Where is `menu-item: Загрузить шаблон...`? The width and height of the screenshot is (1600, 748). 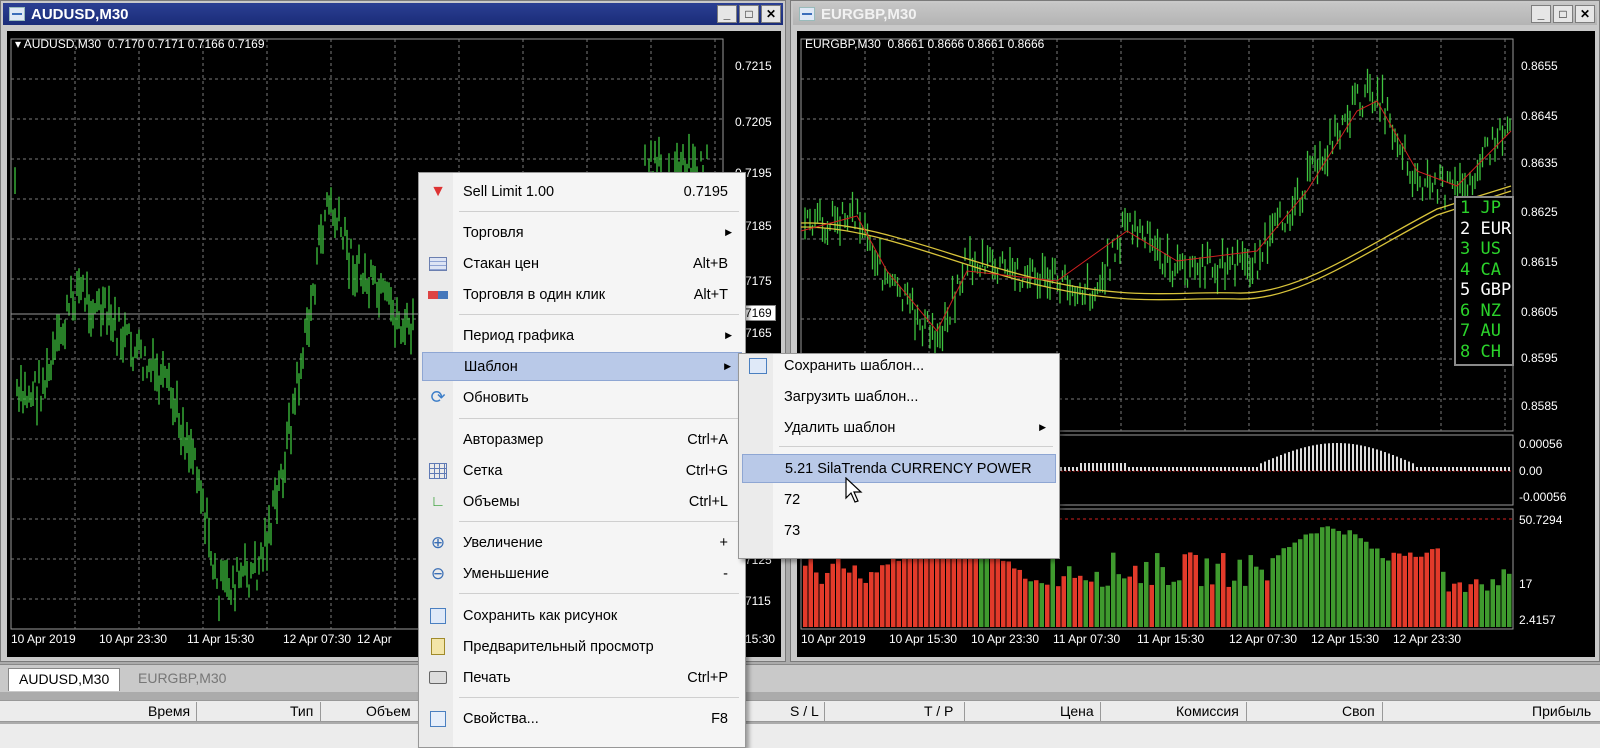
menu-item: Загрузить шаблон... is located at coordinates (899, 396).